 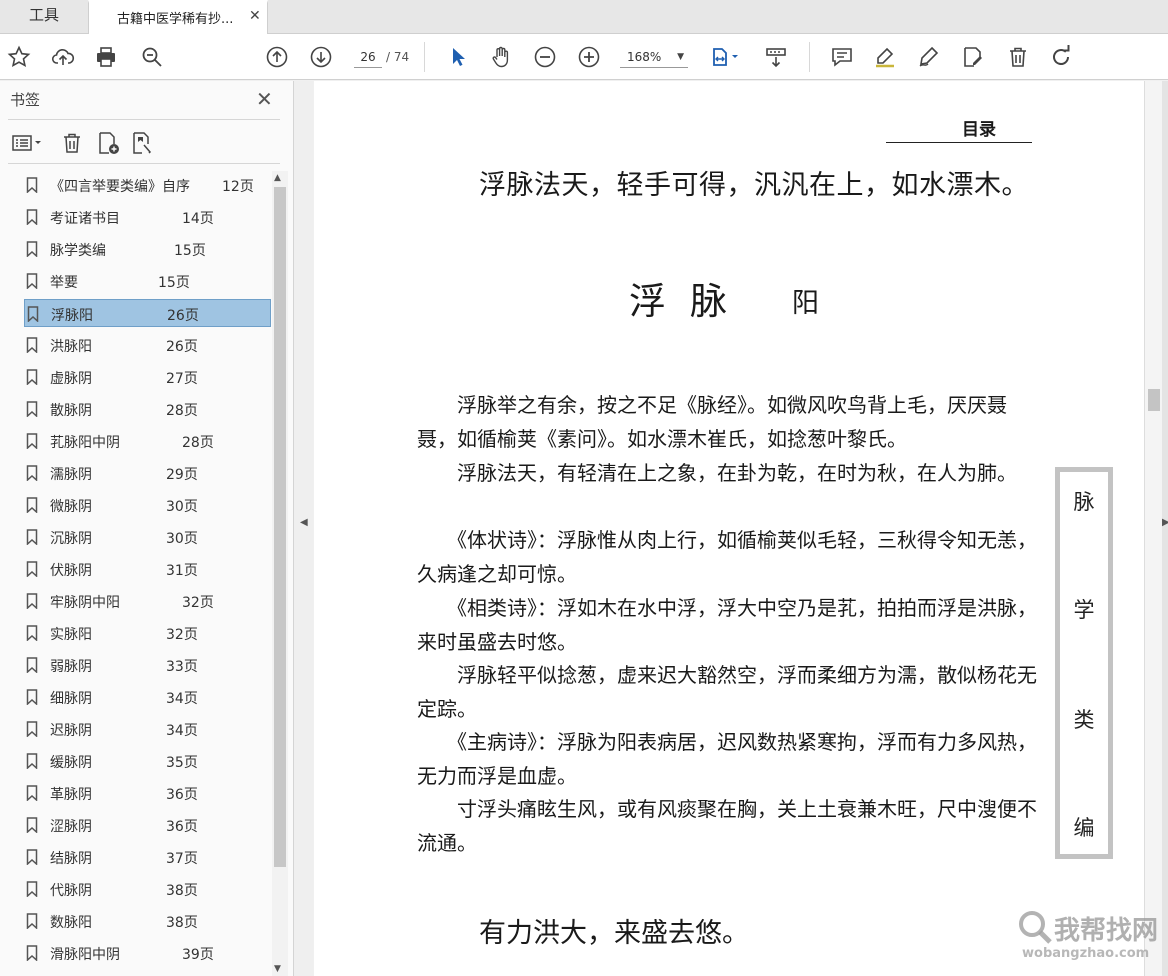 What do you see at coordinates (277, 178) in the screenshot?
I see `scroll-up-icon: ▲` at bounding box center [277, 178].